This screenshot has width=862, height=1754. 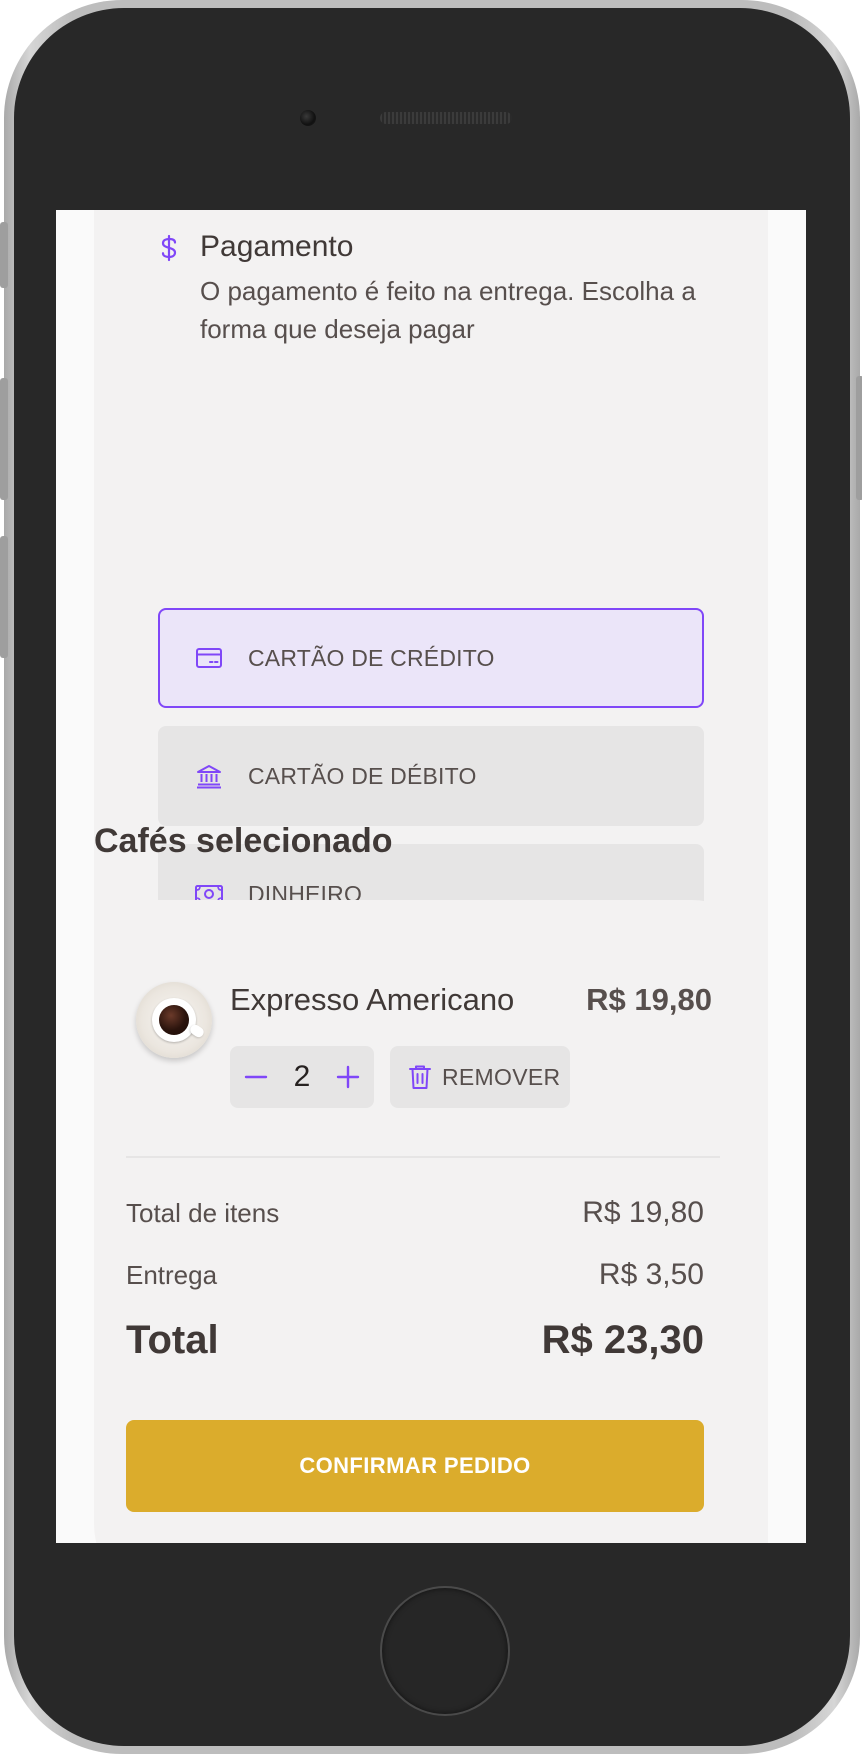 What do you see at coordinates (423, 1157) in the screenshot?
I see `divider` at bounding box center [423, 1157].